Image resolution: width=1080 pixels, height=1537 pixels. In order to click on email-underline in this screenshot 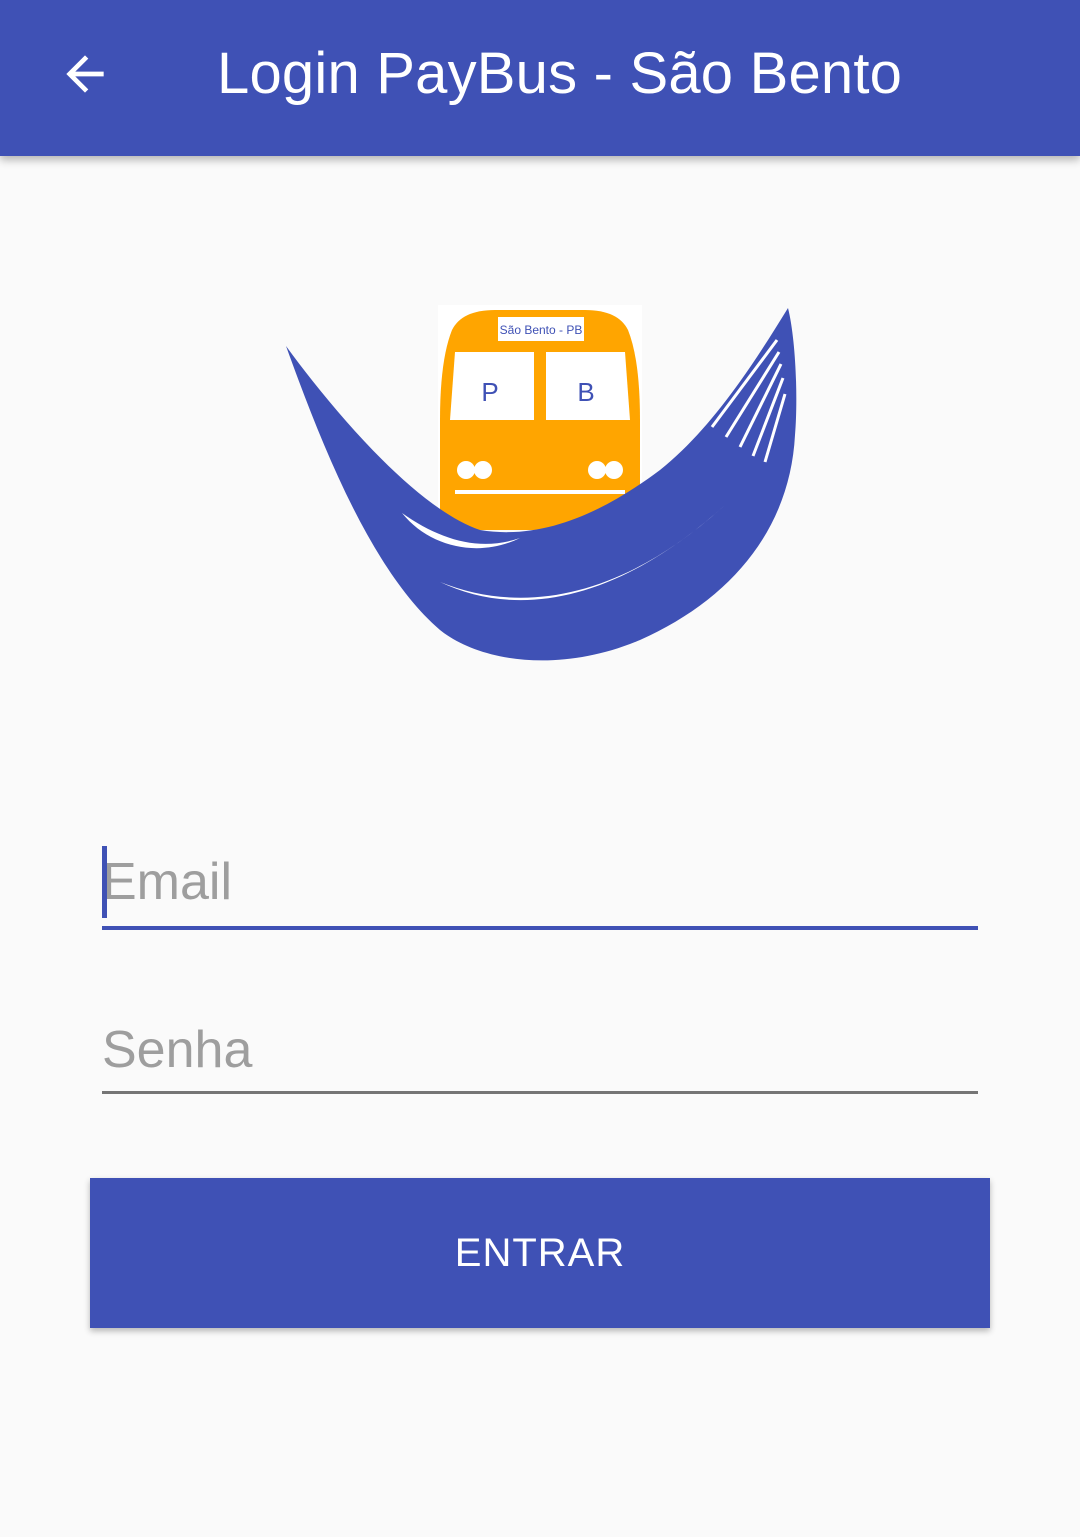, I will do `click(540, 928)`.